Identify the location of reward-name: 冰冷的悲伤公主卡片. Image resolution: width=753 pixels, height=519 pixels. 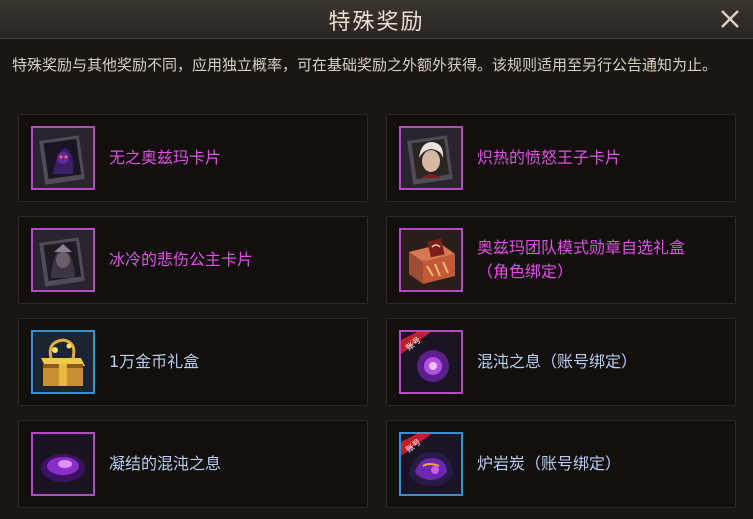
(181, 259).